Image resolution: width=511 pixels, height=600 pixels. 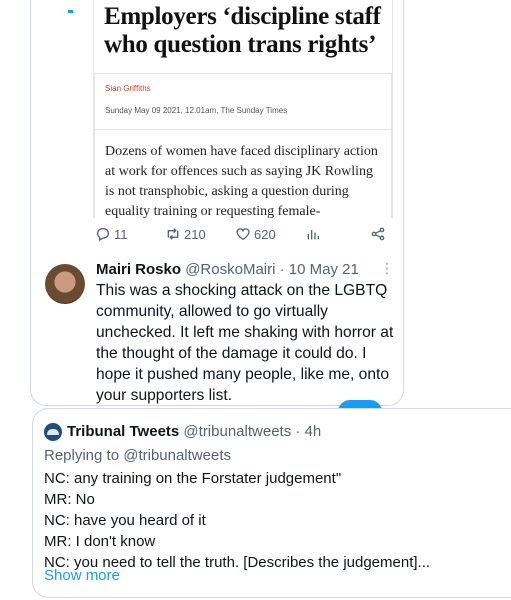 I want to click on views-button, so click(x=313, y=234).